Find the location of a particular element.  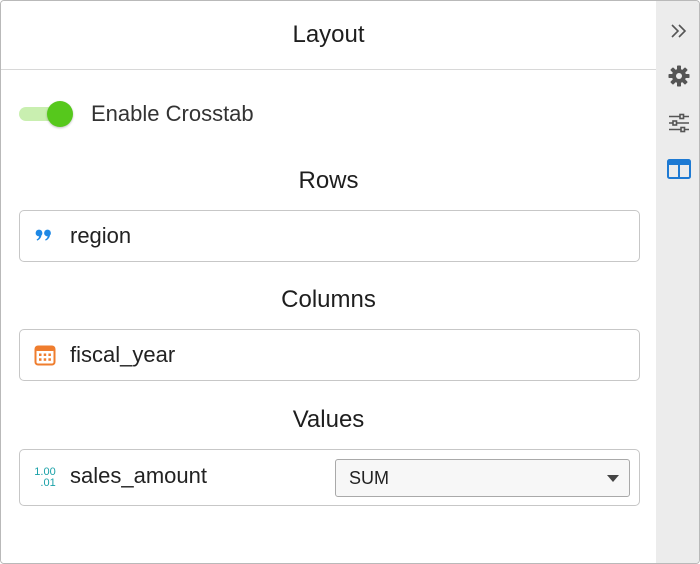

layout-tab-button is located at coordinates (677, 169).